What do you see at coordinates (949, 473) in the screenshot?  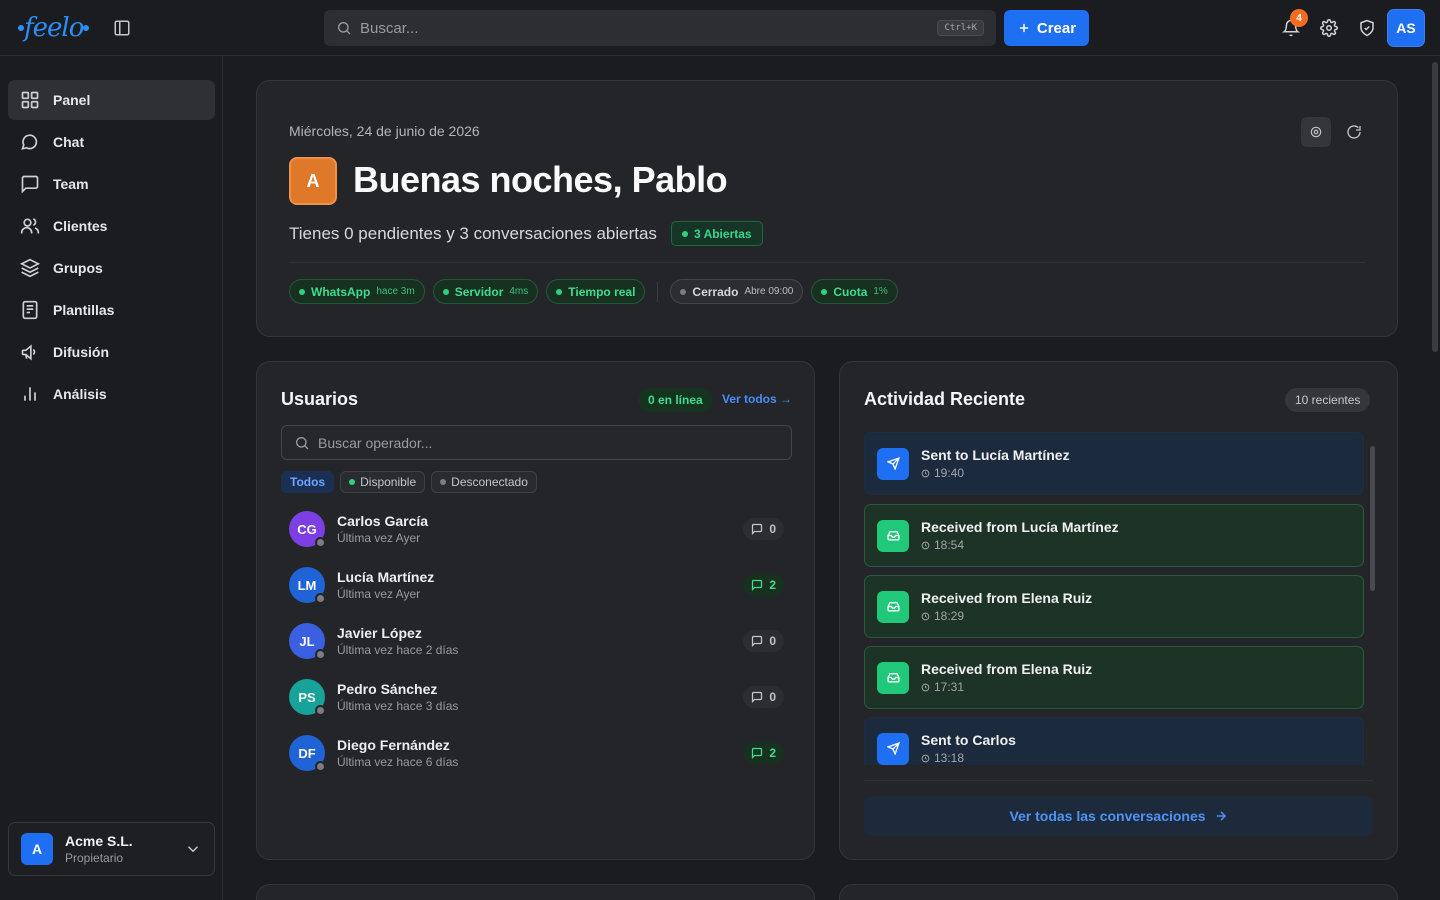 I see `activity-time-value: 19:40` at bounding box center [949, 473].